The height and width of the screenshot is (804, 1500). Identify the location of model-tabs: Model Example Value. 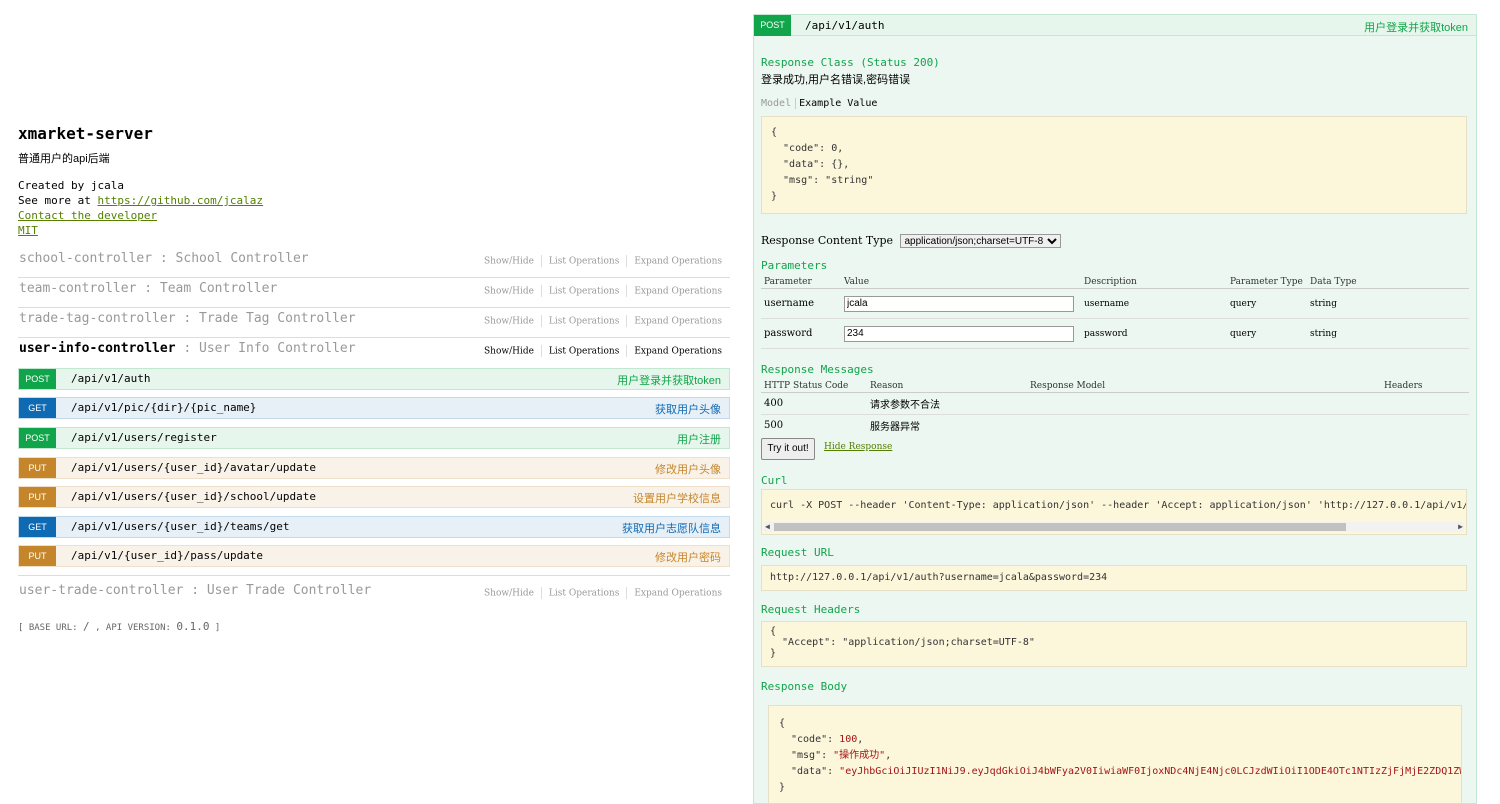
(819, 103).